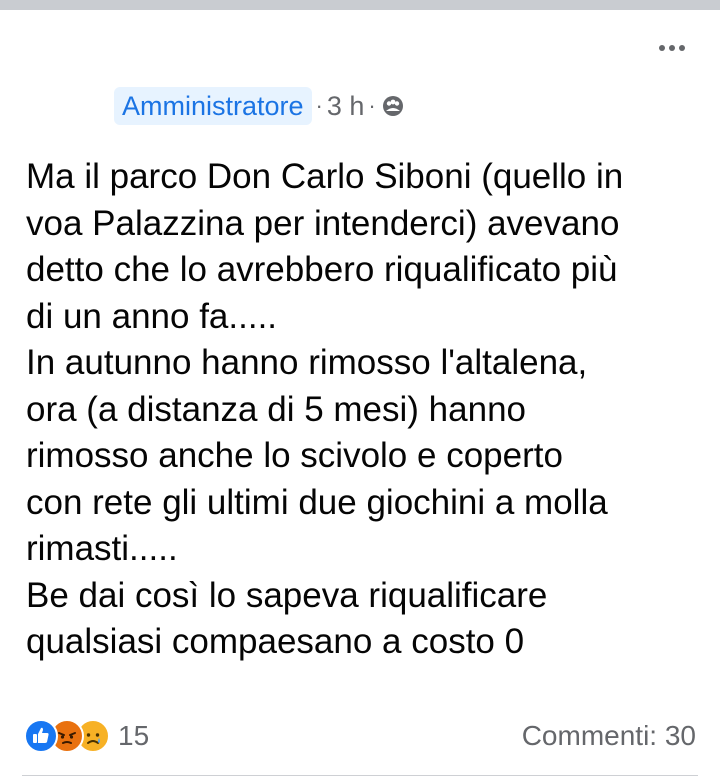 This screenshot has height=777, width=720. Describe the element at coordinates (213, 106) in the screenshot. I see `role-badge: Amministratore` at that location.